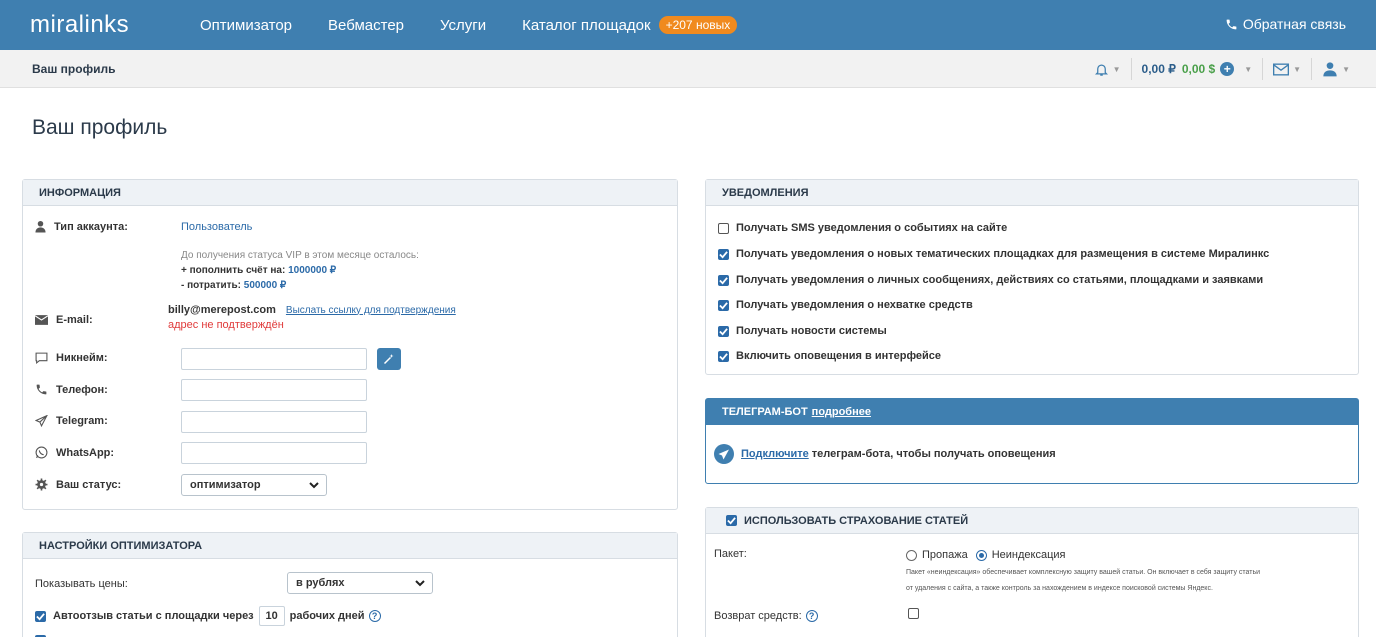 The image size is (1376, 637). What do you see at coordinates (730, 554) in the screenshot?
I see `package-label: Пакет:` at bounding box center [730, 554].